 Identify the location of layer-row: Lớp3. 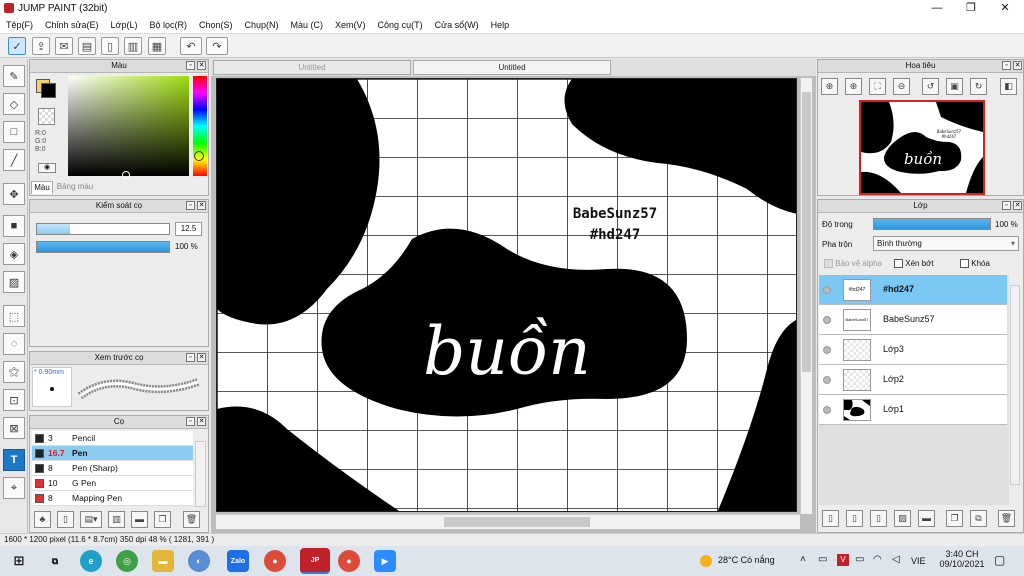
(913, 350).